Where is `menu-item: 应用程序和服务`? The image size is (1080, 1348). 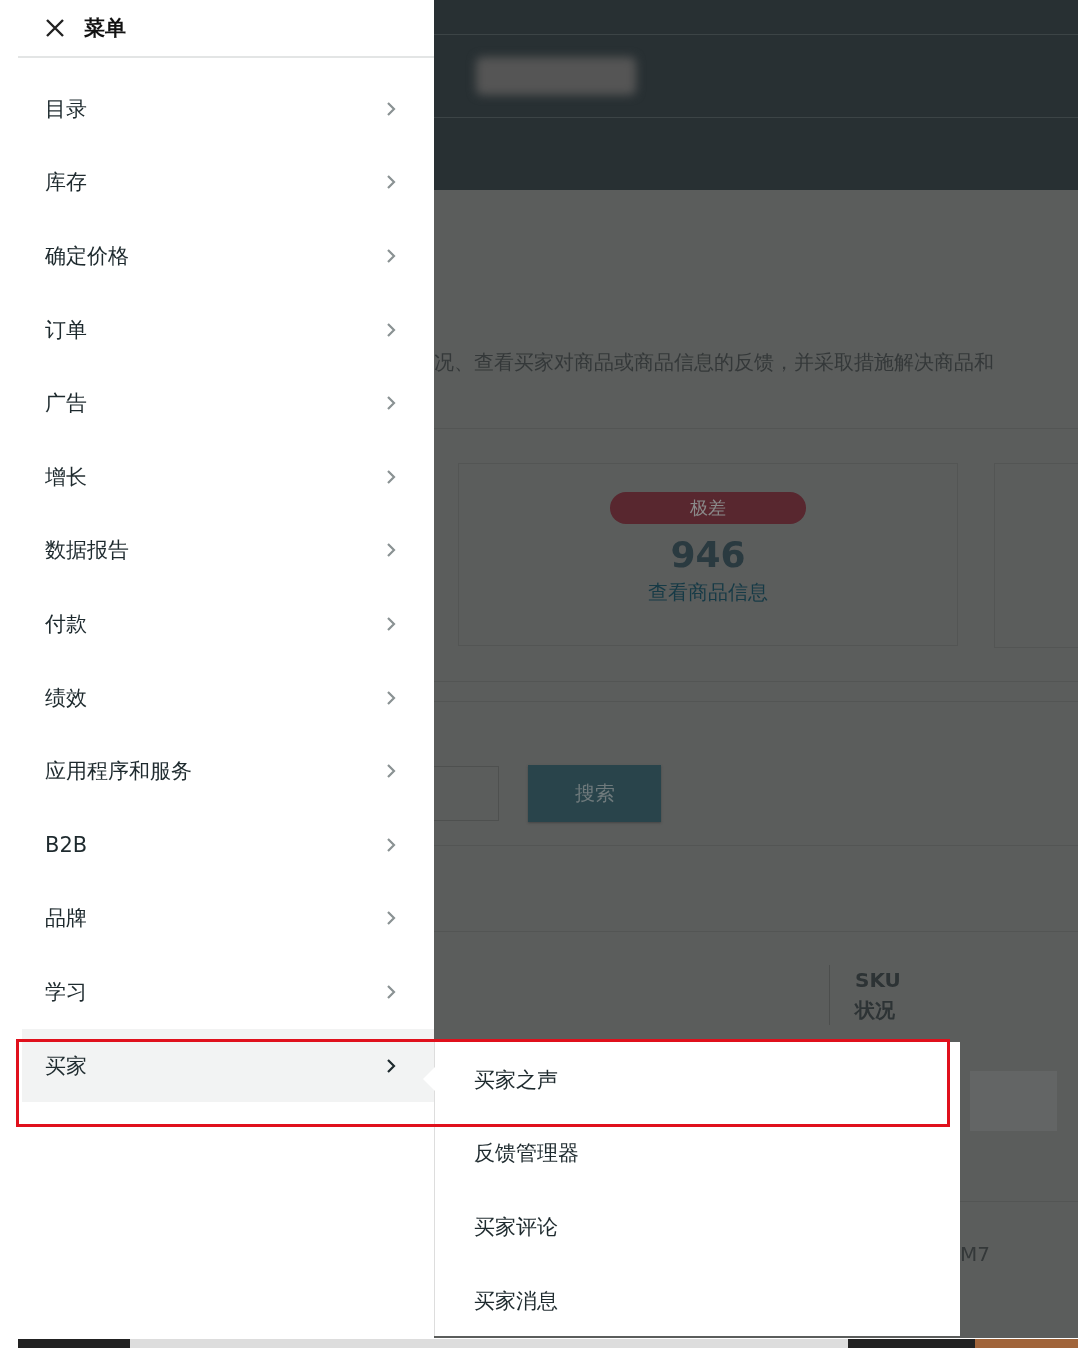 menu-item: 应用程序和服务 is located at coordinates (217, 771).